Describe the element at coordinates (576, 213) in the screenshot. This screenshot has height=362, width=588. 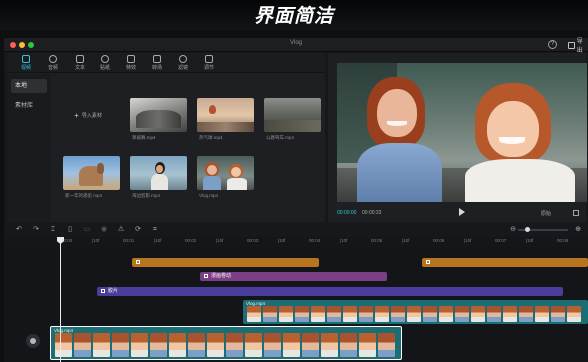
I see `fullscreen-icon` at that location.